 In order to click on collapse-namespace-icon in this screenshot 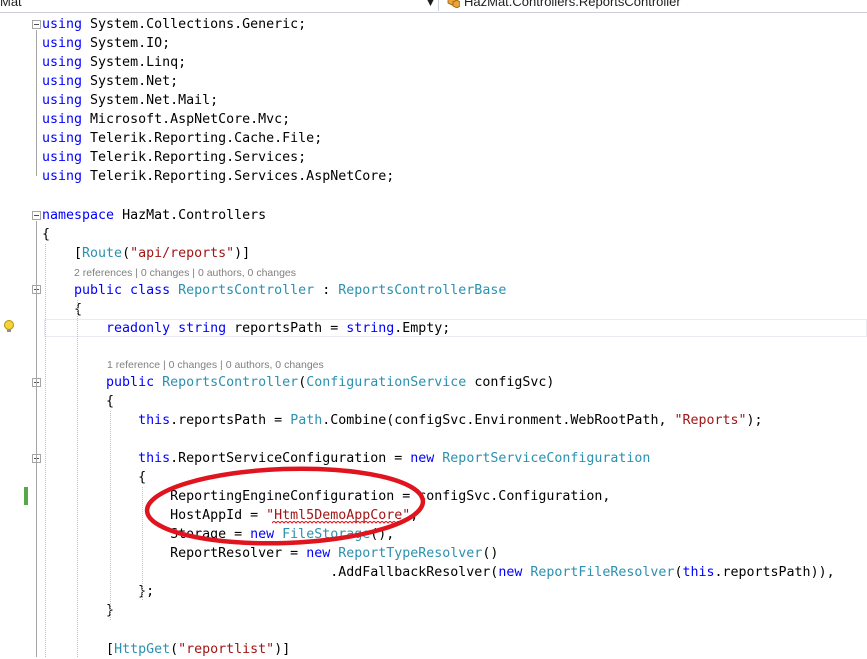, I will do `click(36, 215)`.